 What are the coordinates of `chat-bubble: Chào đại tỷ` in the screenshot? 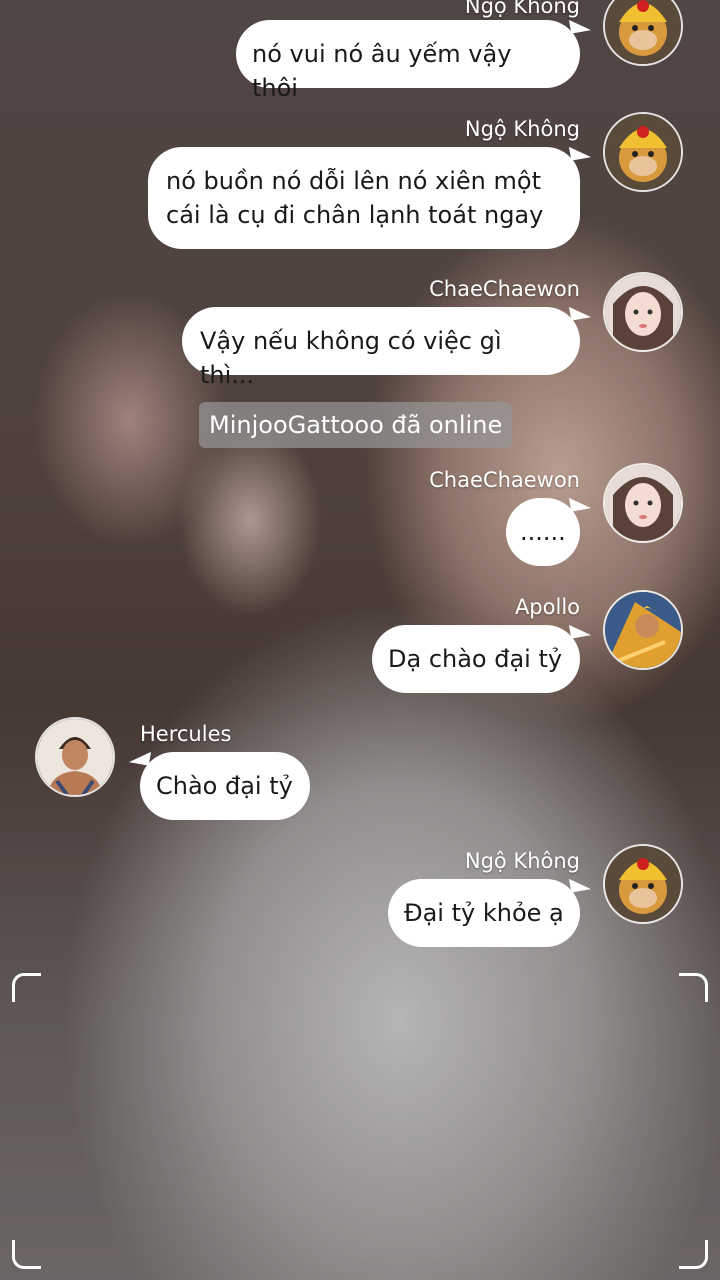 It's located at (225, 786).